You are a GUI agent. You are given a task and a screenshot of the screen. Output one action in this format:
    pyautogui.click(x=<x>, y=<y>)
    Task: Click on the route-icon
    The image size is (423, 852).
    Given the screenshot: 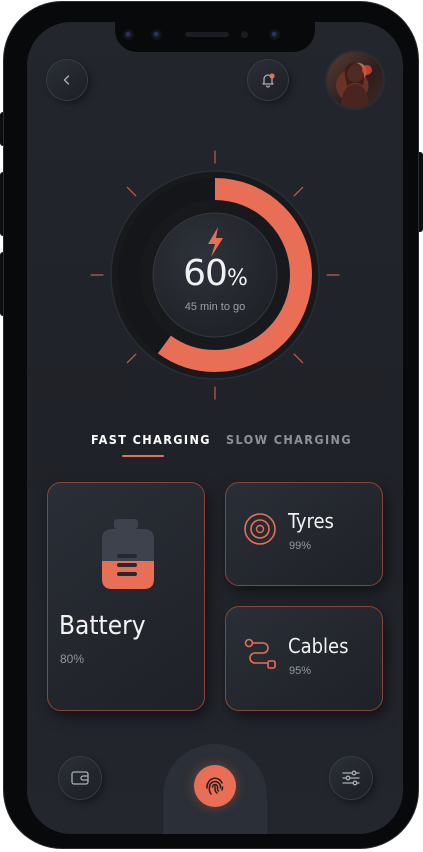 What is the action you would take?
    pyautogui.click(x=260, y=653)
    